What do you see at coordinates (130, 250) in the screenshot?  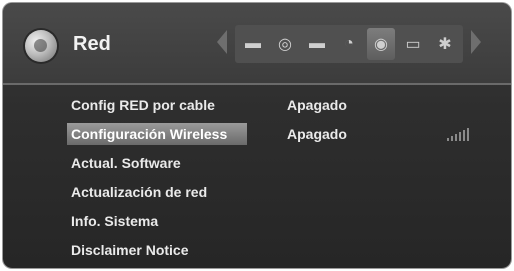 I see `menu-item-label: Disclaimer Notice` at bounding box center [130, 250].